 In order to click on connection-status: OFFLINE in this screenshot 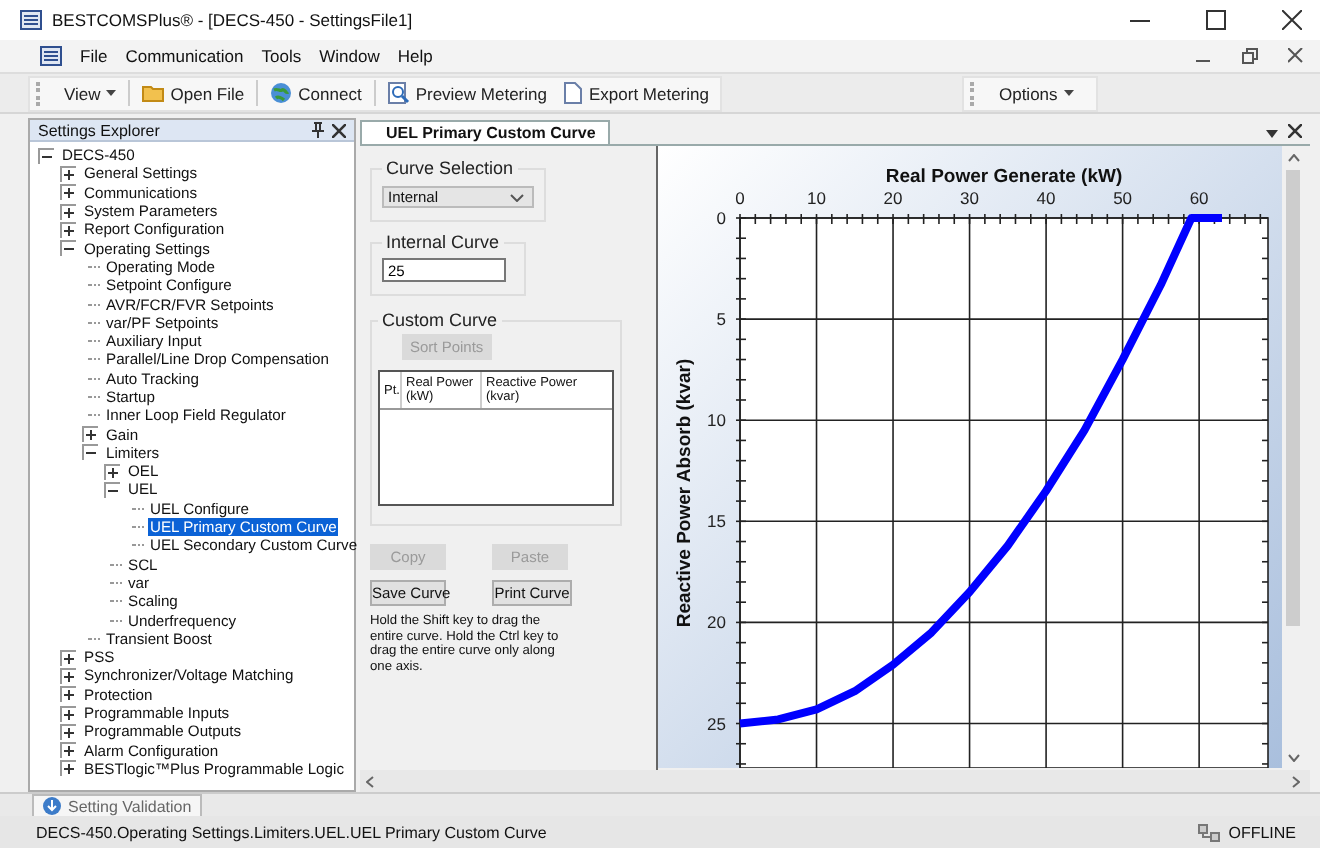, I will do `click(1262, 832)`.